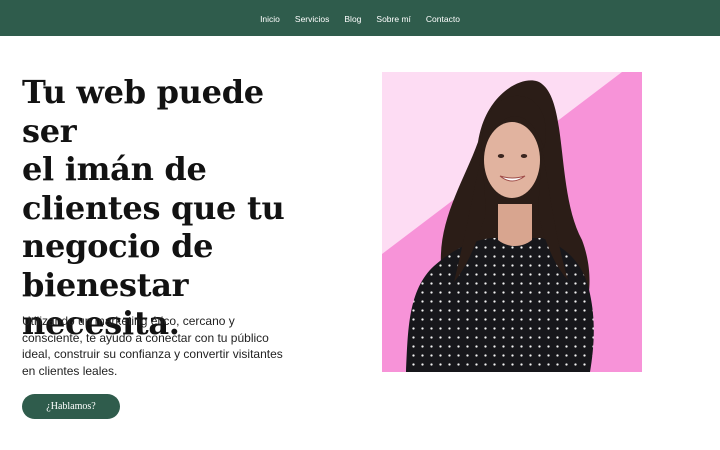 Image resolution: width=720 pixels, height=450 pixels. Describe the element at coordinates (105, 284) in the screenshot. I see `hero-title-line: bienestar` at that location.